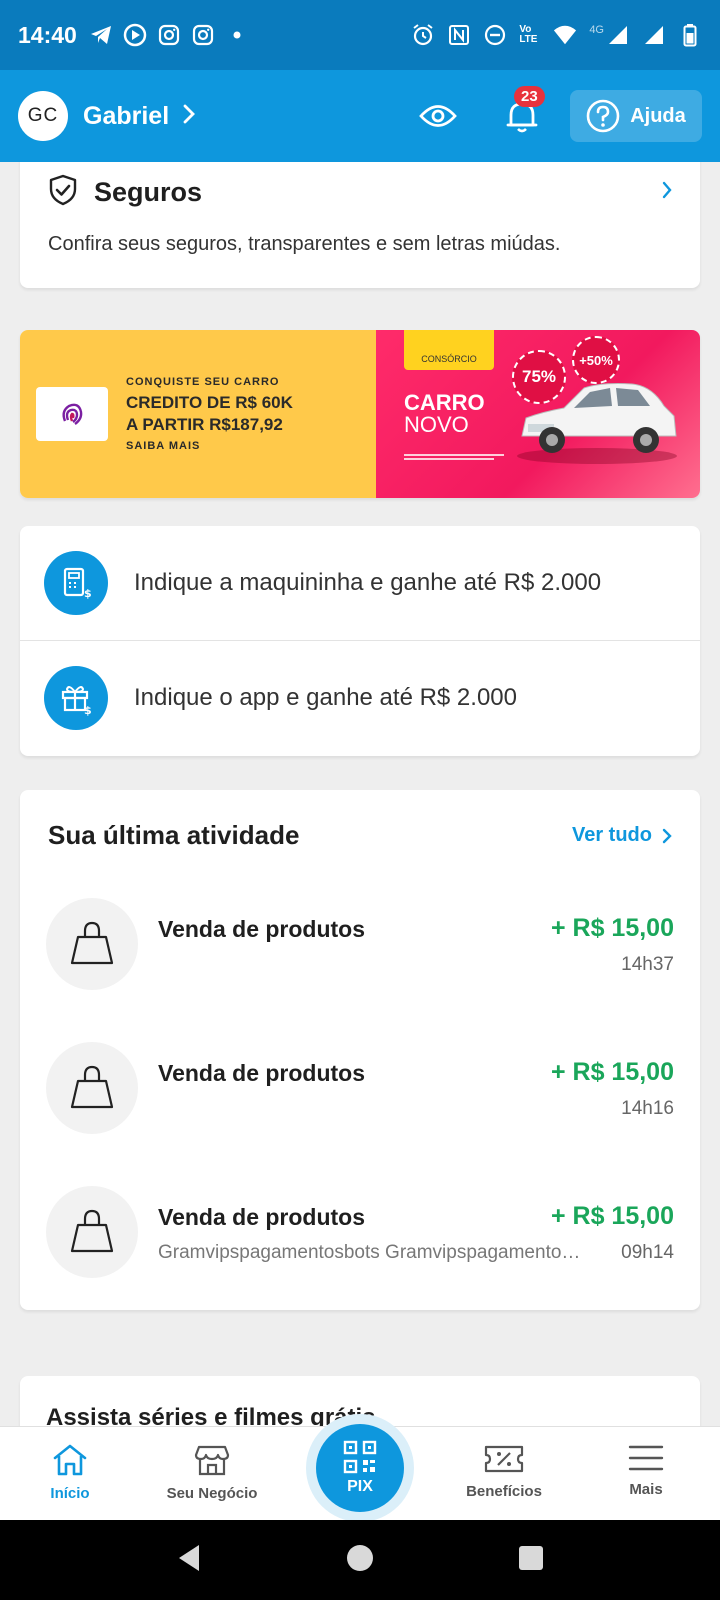 Image resolution: width=720 pixels, height=1600 pixels. What do you see at coordinates (72, 414) in the screenshot?
I see `fingerprint-logo-icon` at bounding box center [72, 414].